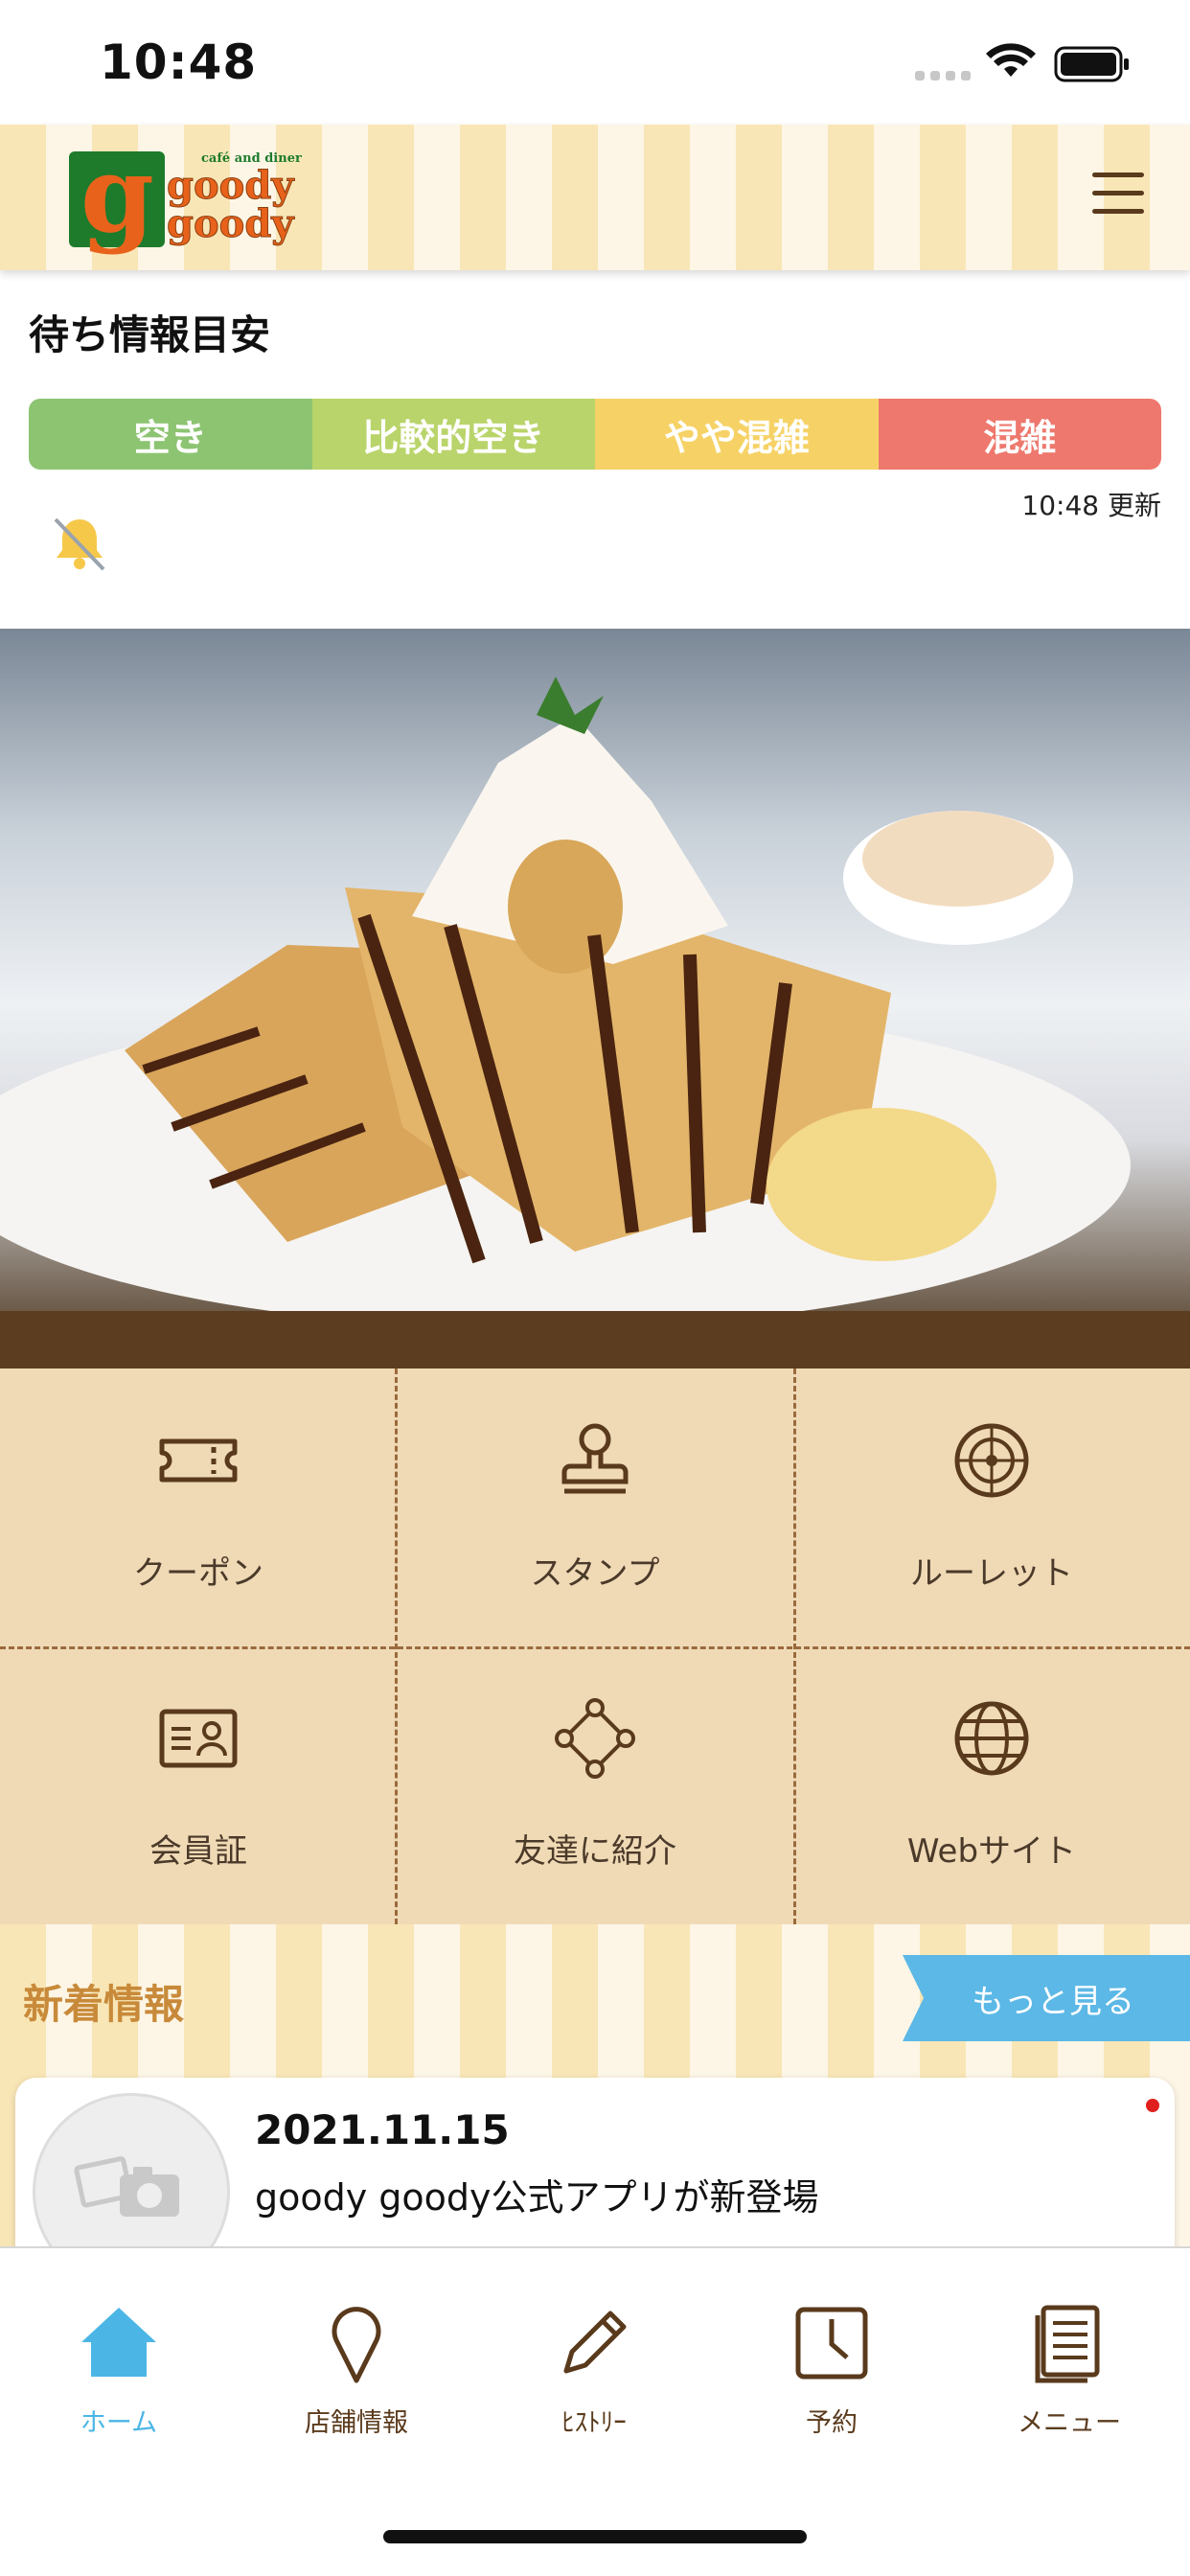  Describe the element at coordinates (832, 2423) in the screenshot. I see `tab-label: 予約` at that location.